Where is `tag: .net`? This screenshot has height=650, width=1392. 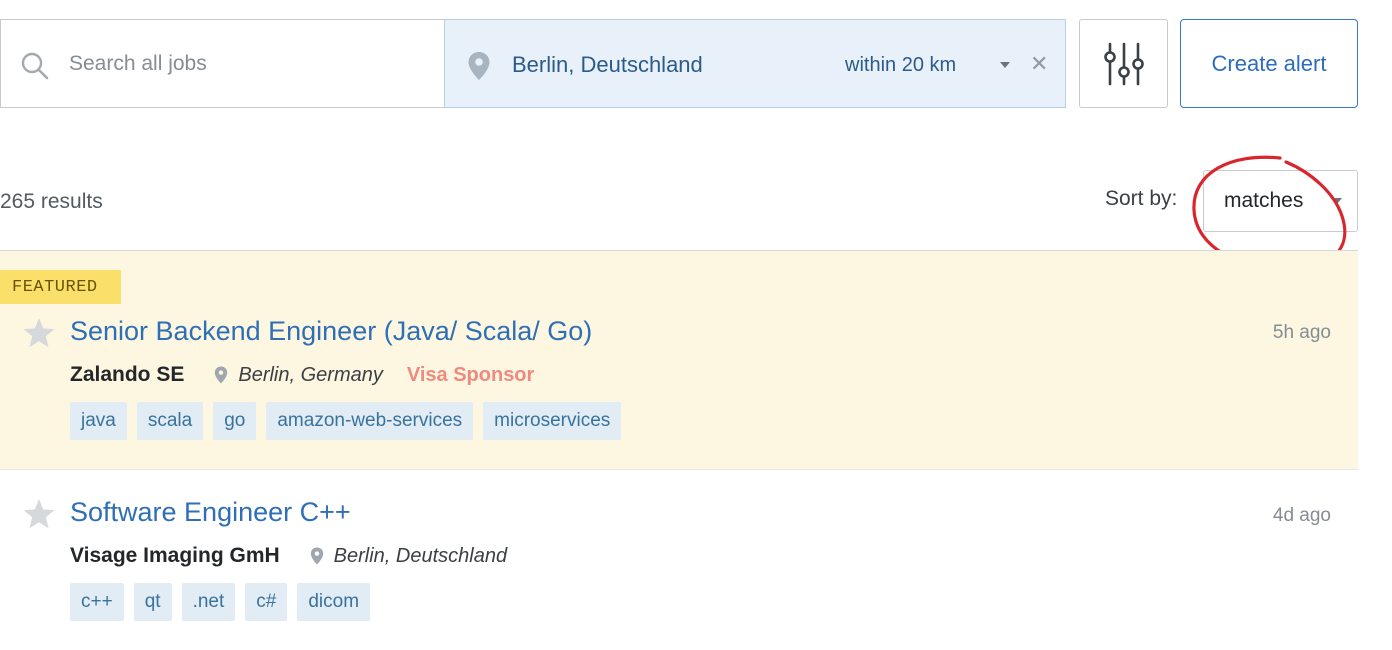 tag: .net is located at coordinates (208, 602).